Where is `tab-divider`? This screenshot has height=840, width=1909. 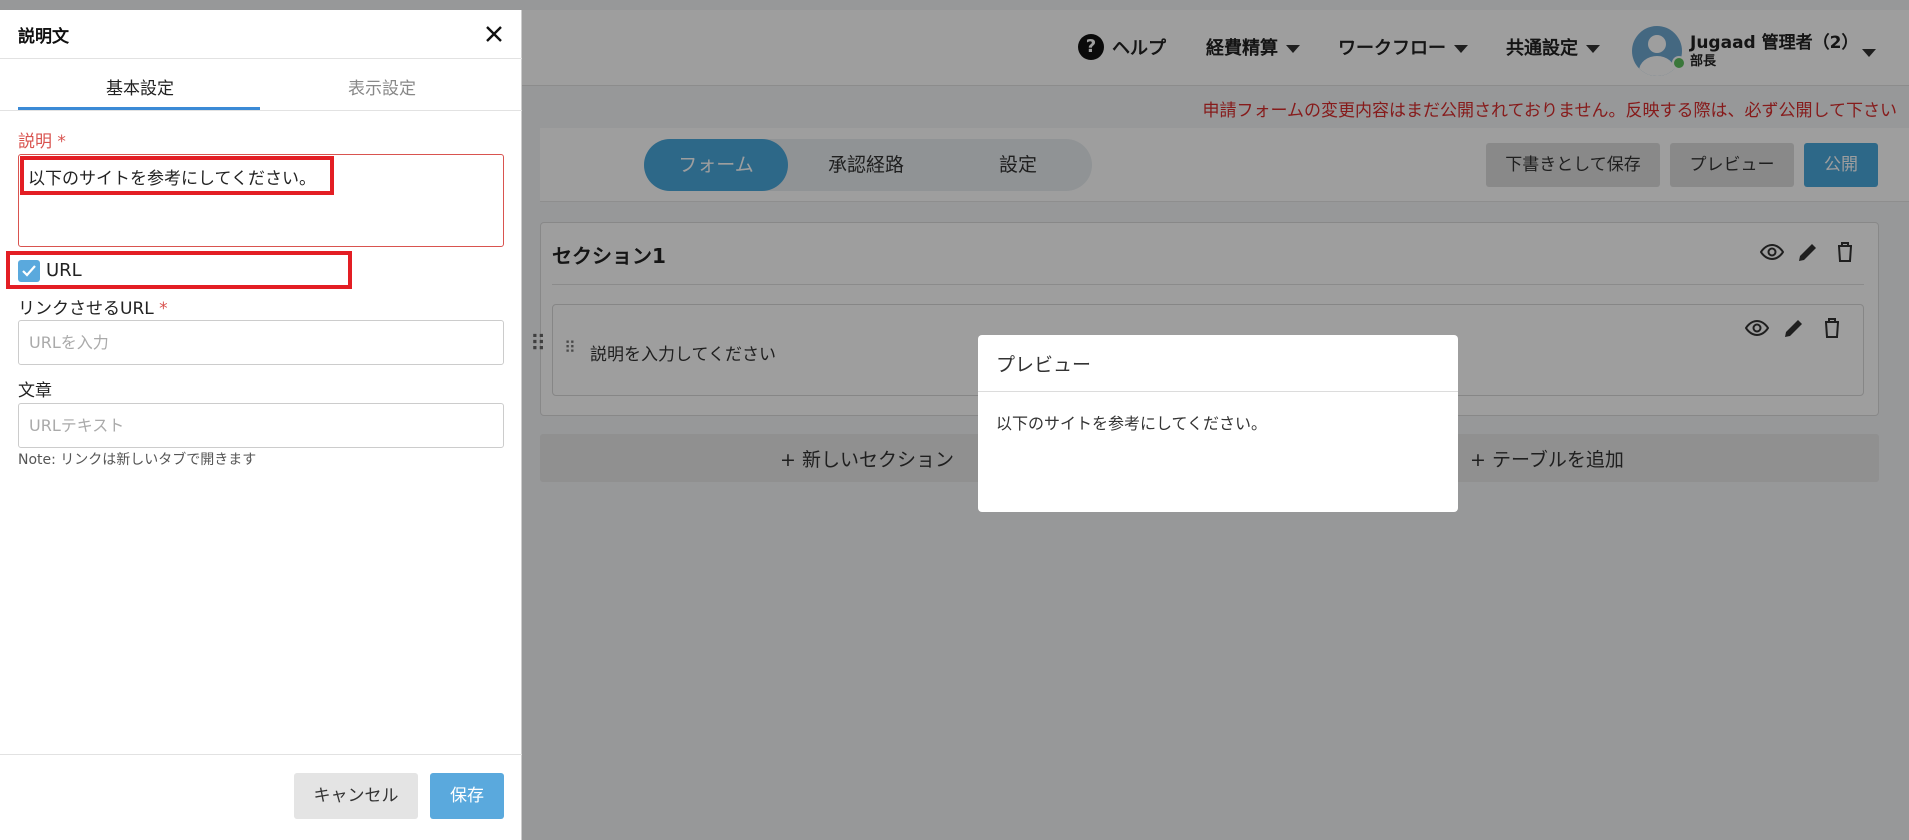 tab-divider is located at coordinates (261, 110).